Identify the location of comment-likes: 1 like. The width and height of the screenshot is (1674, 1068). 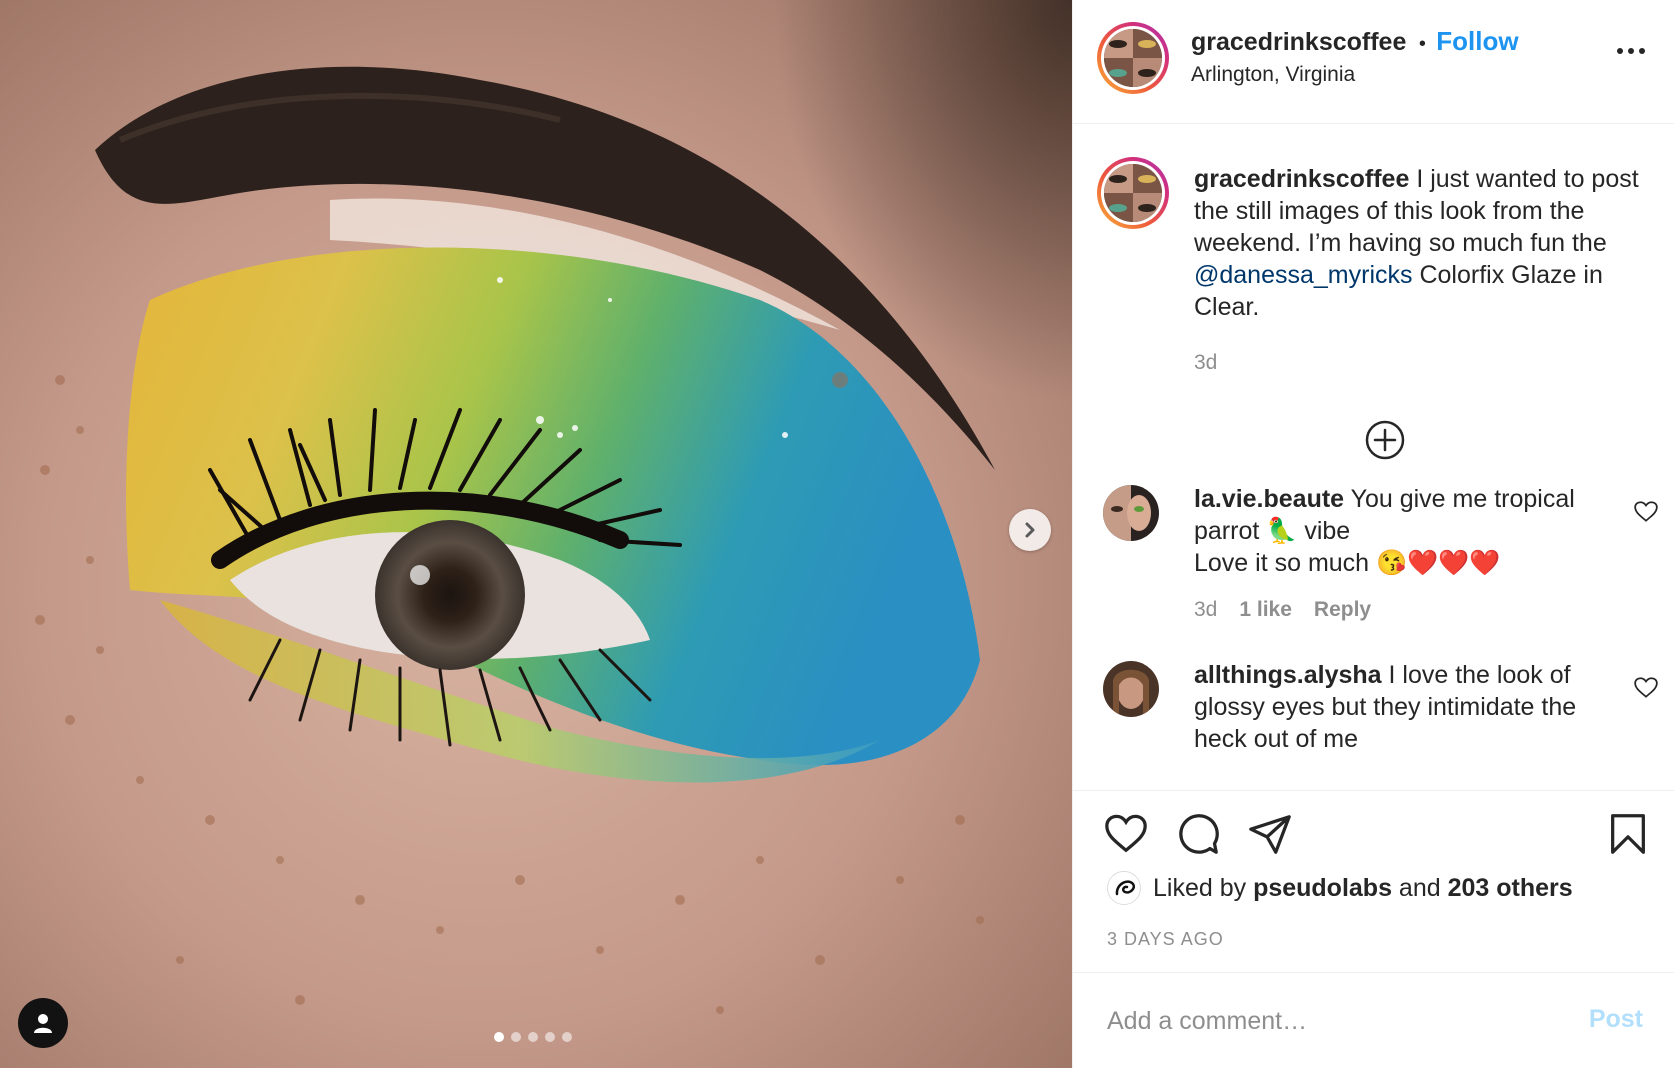
(1265, 610).